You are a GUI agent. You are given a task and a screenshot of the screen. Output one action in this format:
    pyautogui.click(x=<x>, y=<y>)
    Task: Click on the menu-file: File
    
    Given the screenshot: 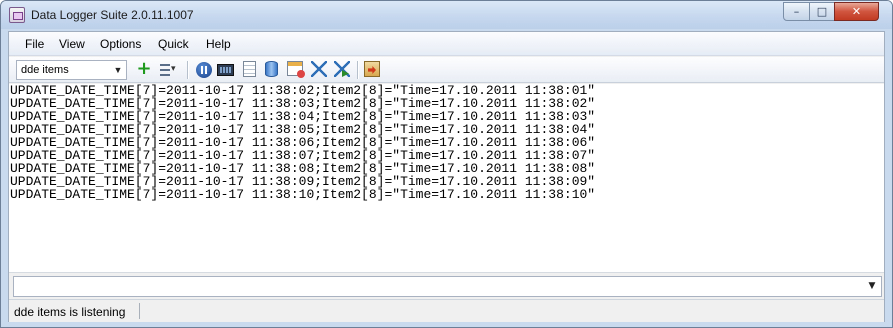 What is the action you would take?
    pyautogui.click(x=34, y=44)
    